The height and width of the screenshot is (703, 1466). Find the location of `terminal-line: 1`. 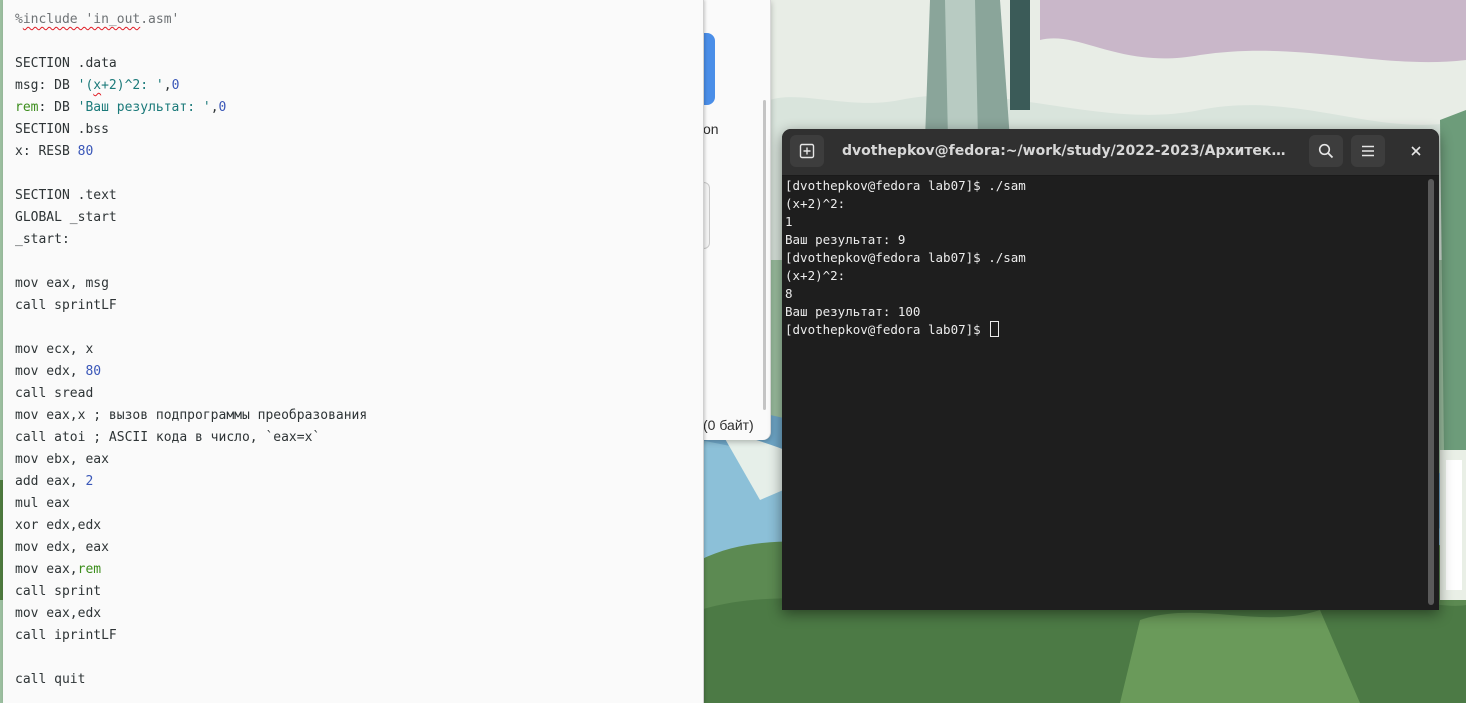

terminal-line: 1 is located at coordinates (789, 221).